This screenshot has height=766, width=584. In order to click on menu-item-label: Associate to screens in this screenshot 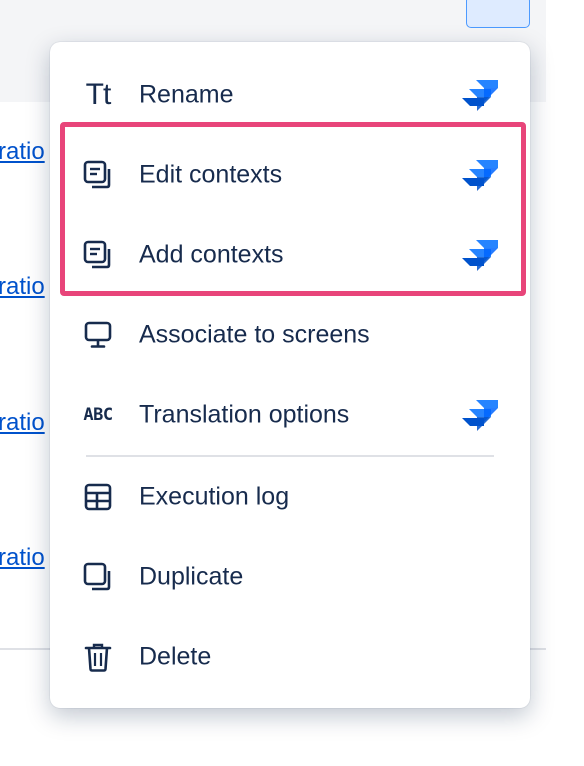, I will do `click(254, 334)`.